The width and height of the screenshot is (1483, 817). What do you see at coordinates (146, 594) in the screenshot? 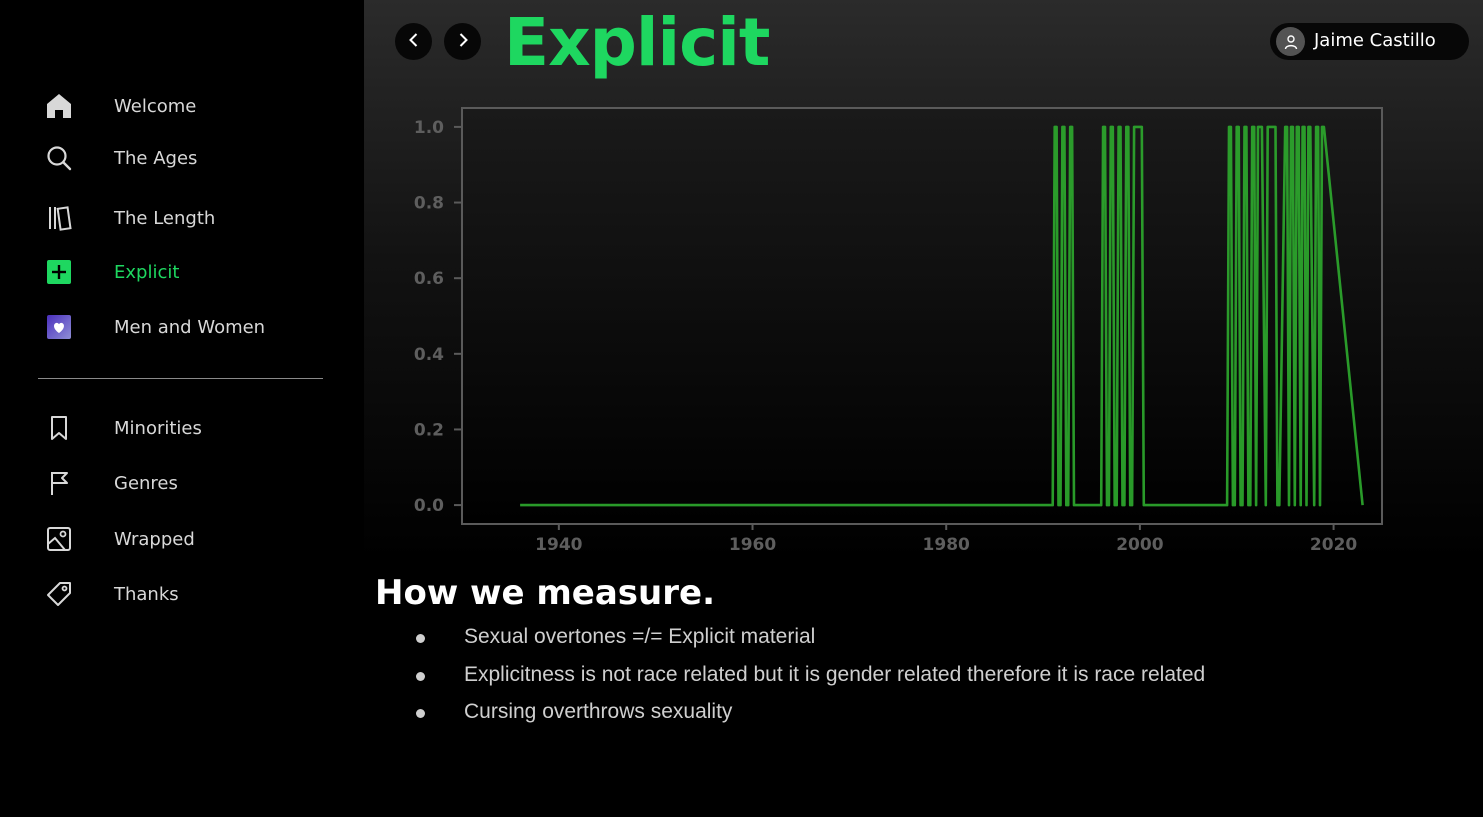
I see `sidebar-item-label: Thanks` at bounding box center [146, 594].